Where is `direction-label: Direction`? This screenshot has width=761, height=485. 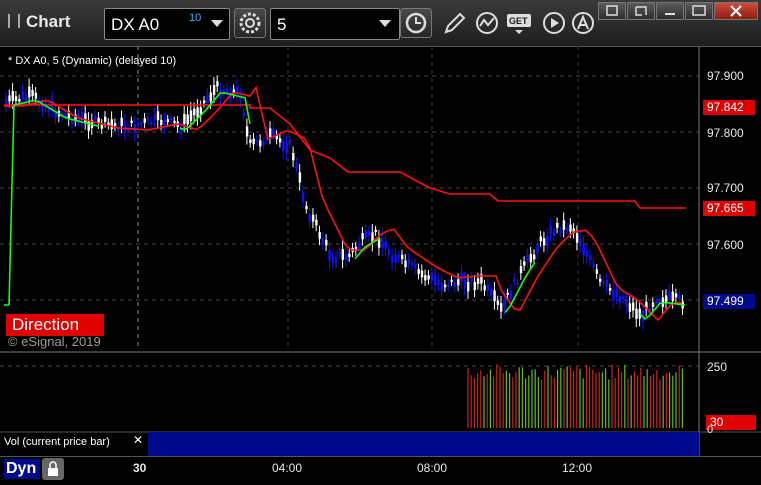
direction-label: Direction is located at coordinates (55, 325).